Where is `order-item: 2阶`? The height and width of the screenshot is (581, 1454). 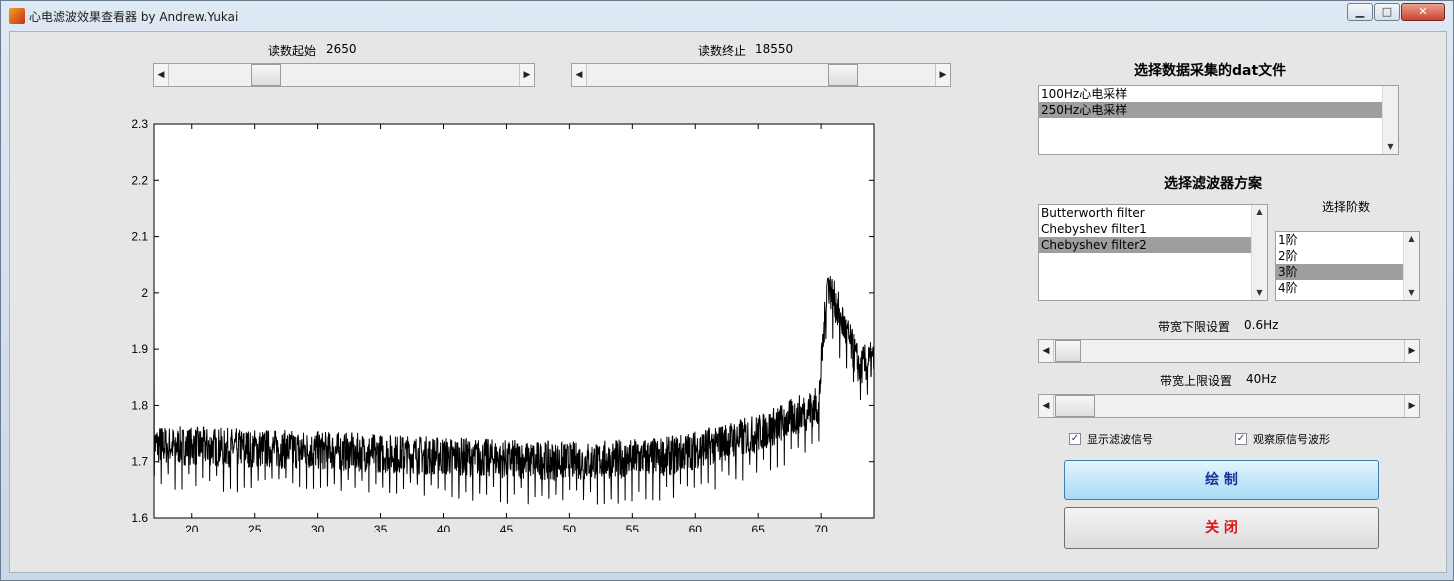 order-item: 2阶 is located at coordinates (1339, 256).